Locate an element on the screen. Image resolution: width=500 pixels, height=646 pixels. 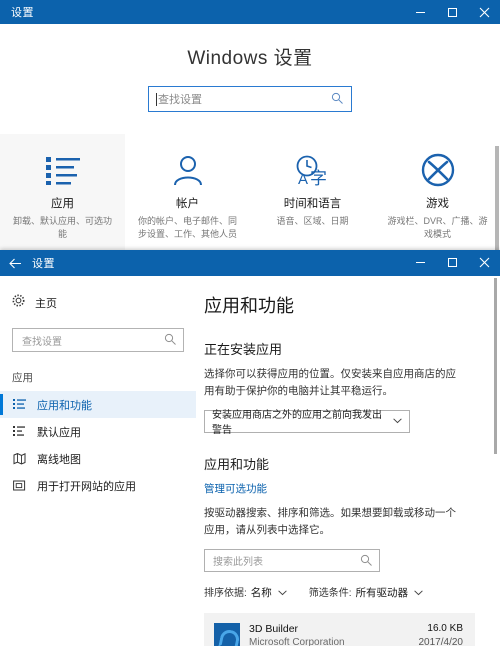
sidebar-item-offline-maps: 离线地图 is located at coordinates (98, 458).